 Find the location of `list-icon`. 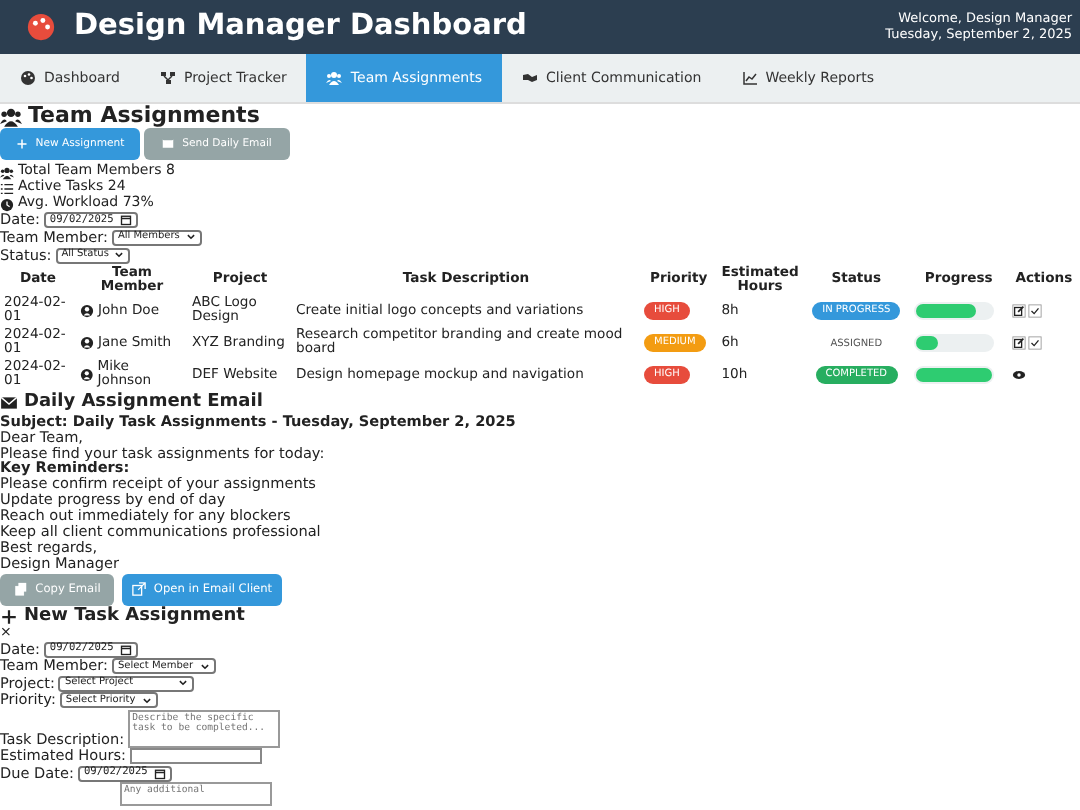

list-icon is located at coordinates (7, 188).